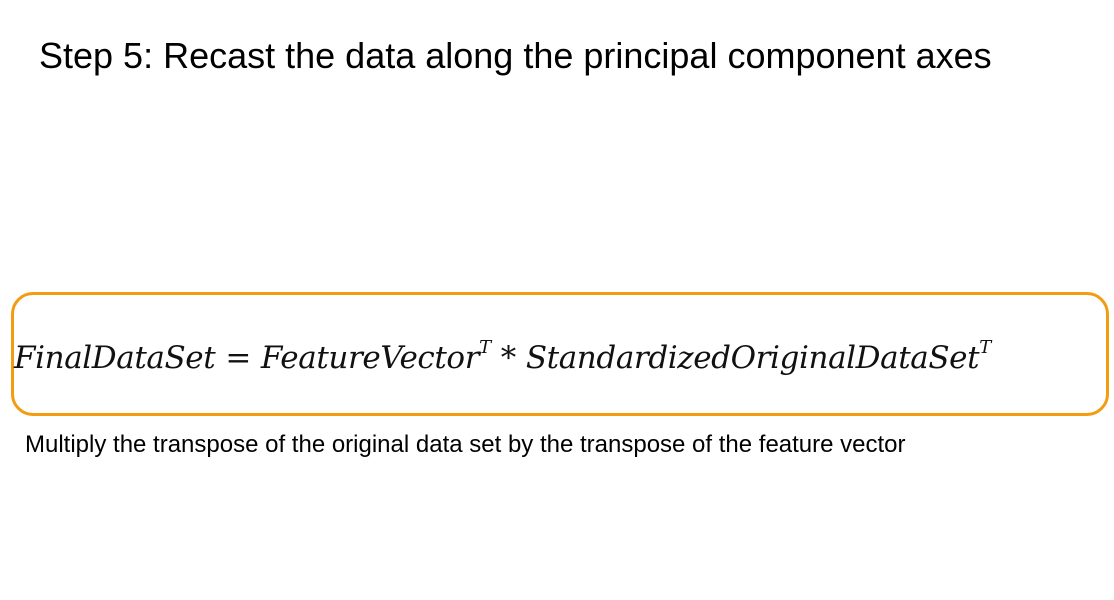 The image size is (1114, 600). What do you see at coordinates (238, 358) in the screenshot?
I see `formula-equals-sign: =` at bounding box center [238, 358].